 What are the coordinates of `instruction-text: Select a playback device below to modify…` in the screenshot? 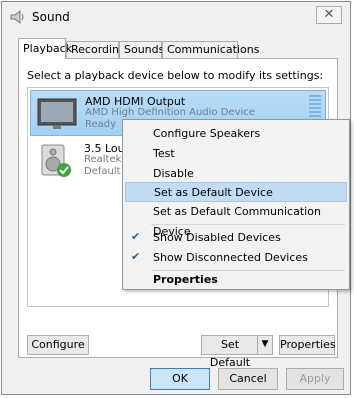 It's located at (175, 75).